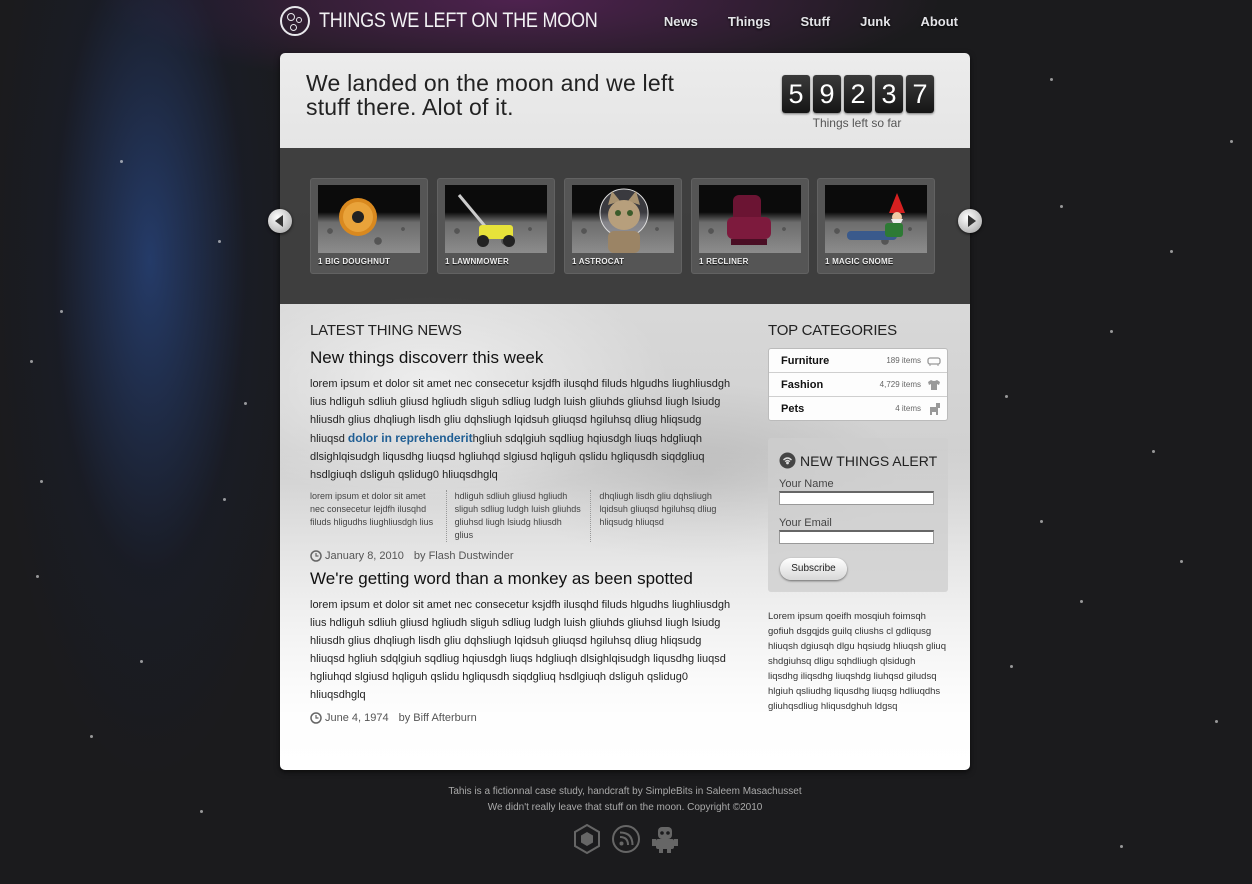 The width and height of the screenshot is (1252, 884). I want to click on category-name: Furniture, so click(805, 360).